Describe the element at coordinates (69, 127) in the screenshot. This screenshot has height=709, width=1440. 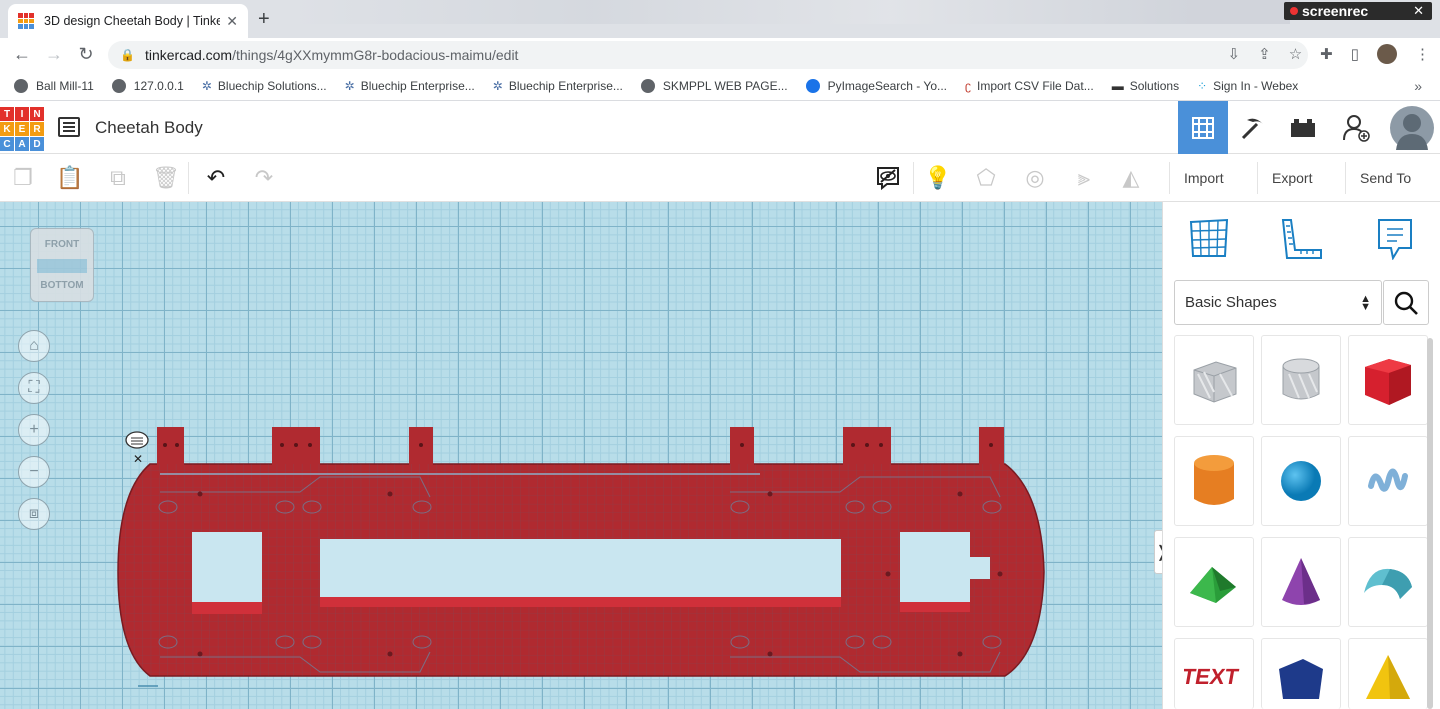
I see `design-menu-icon` at that location.